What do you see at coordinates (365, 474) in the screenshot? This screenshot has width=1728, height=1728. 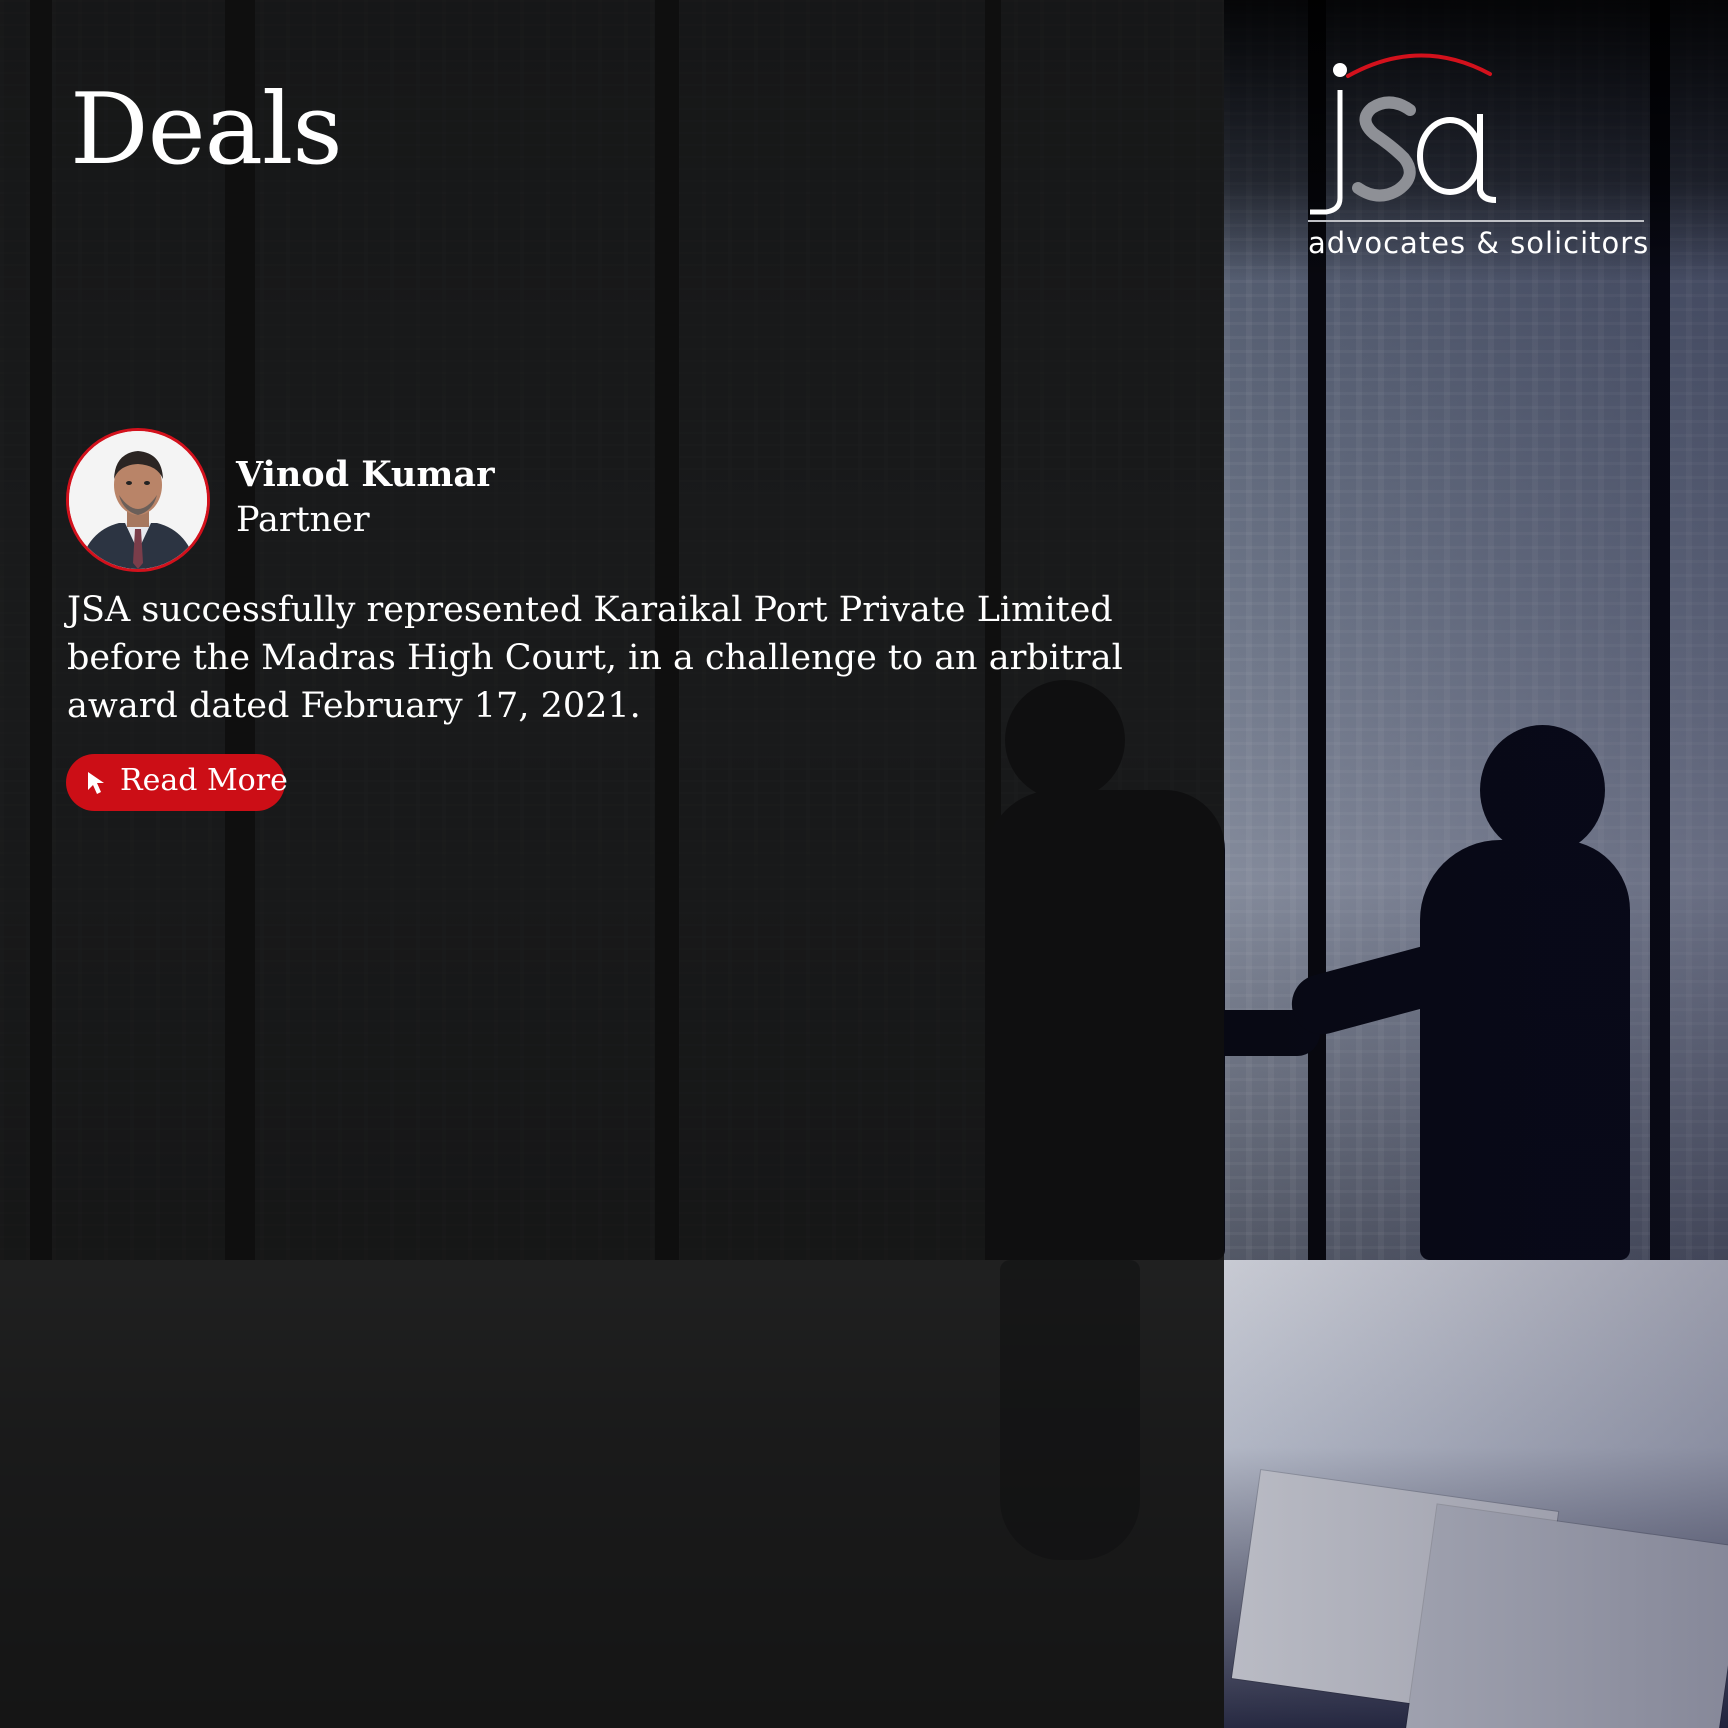 I see `author-name: Vinod Kumar` at bounding box center [365, 474].